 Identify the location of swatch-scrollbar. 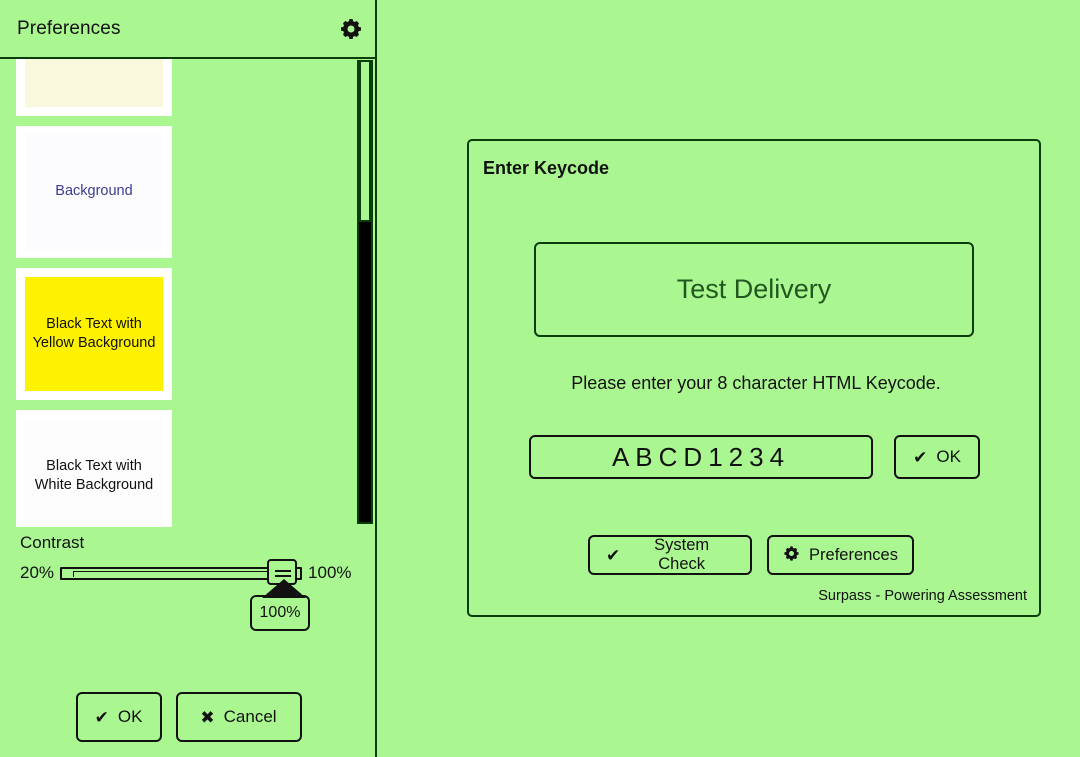
(365, 292).